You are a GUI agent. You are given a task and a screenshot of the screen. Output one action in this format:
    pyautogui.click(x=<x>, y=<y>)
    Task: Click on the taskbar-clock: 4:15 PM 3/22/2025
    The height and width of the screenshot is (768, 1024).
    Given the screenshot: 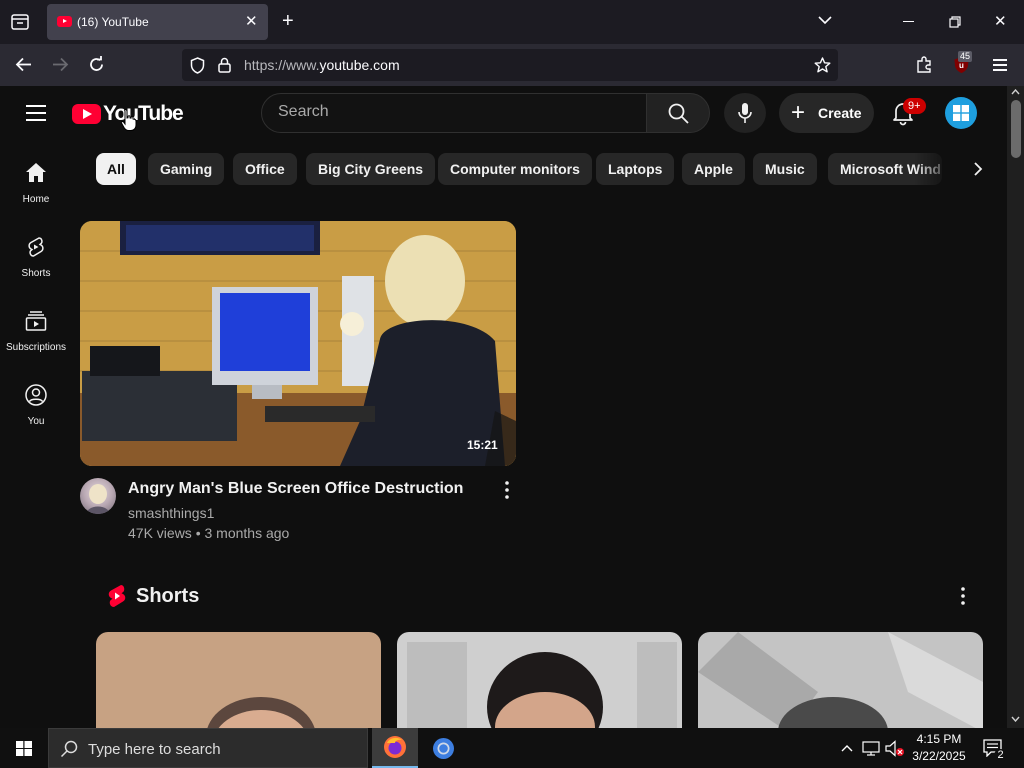 What is the action you would take?
    pyautogui.click(x=939, y=748)
    